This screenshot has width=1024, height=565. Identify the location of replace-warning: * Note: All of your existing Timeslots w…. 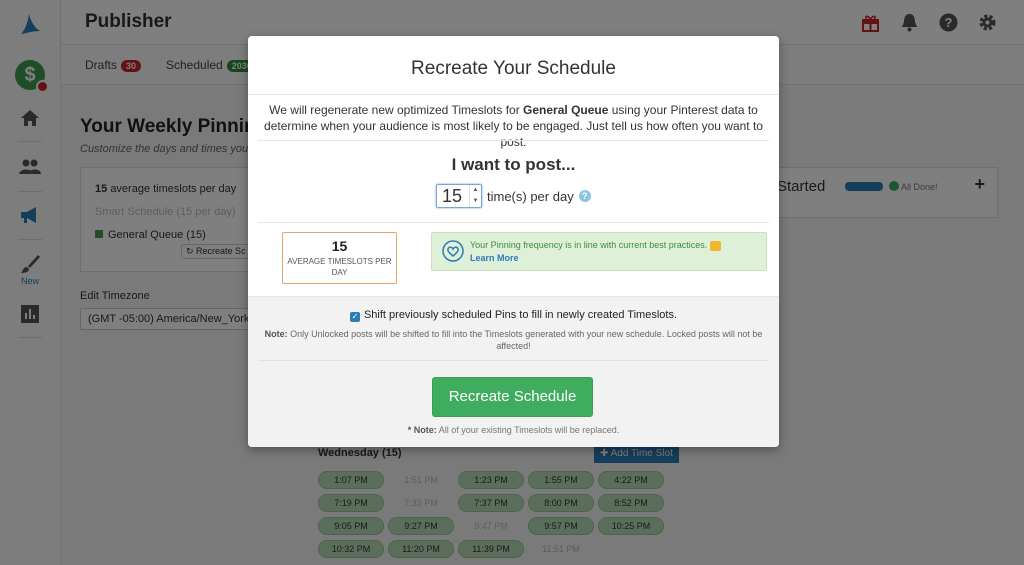
(513, 430).